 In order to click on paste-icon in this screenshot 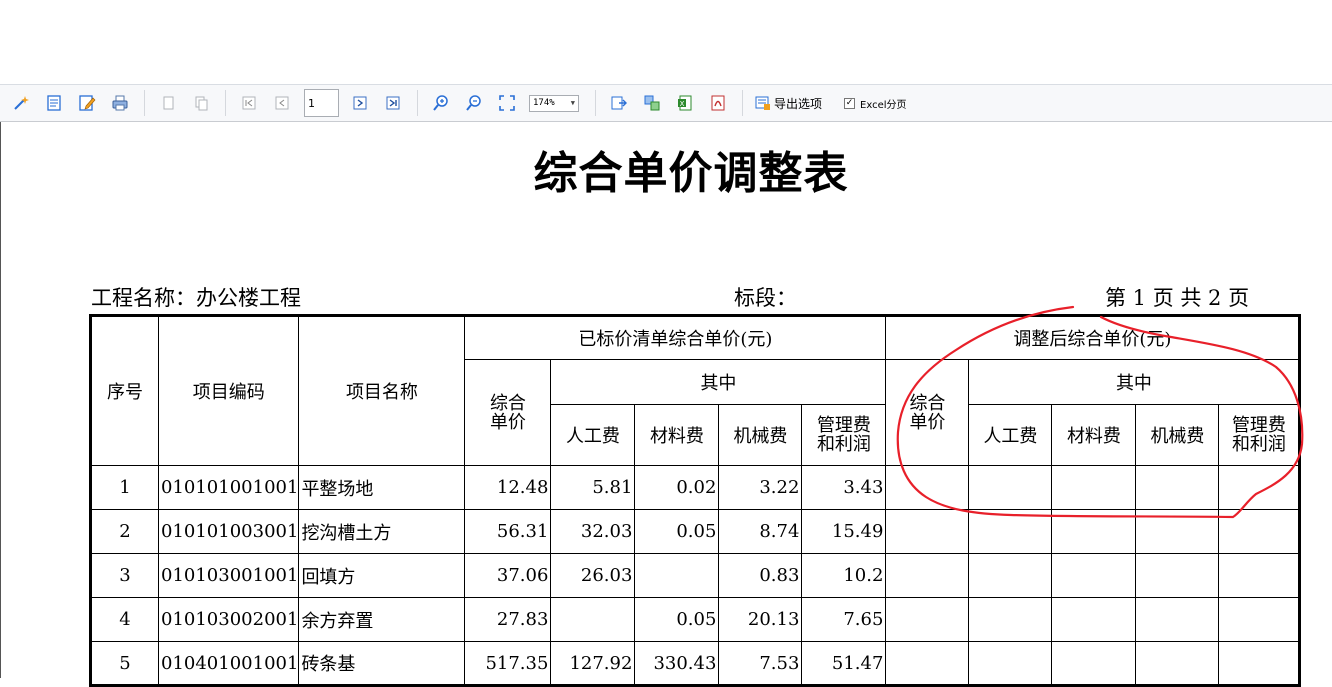, I will do `click(201, 103)`.